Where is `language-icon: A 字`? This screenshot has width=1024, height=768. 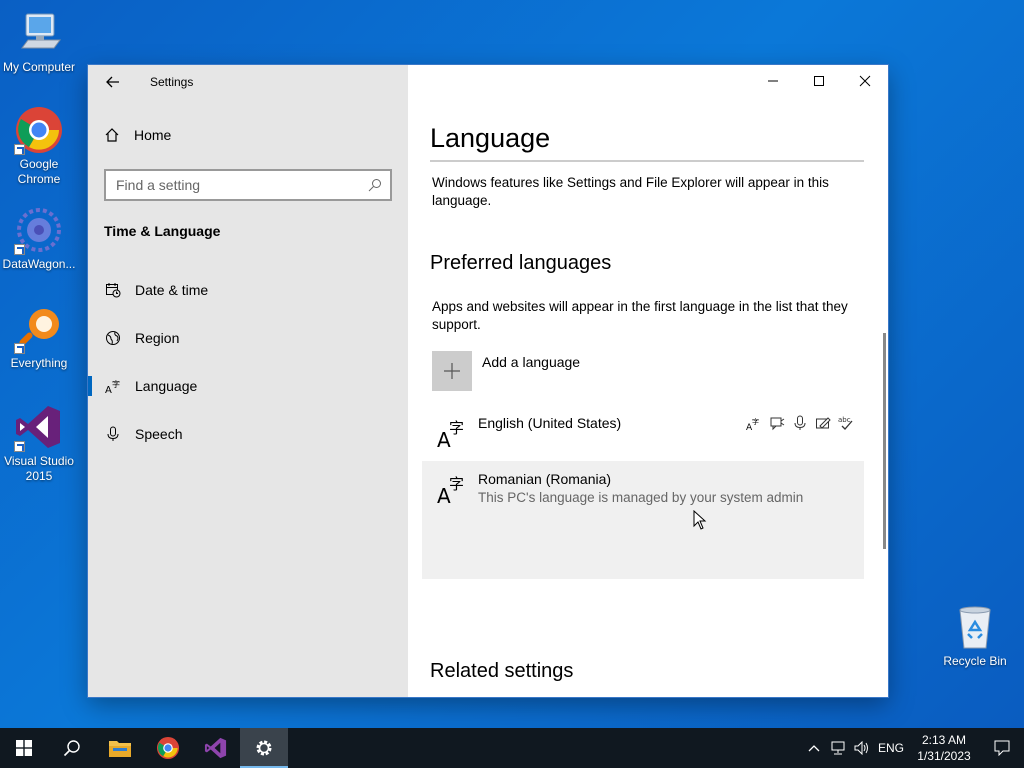
language-icon: A 字 is located at coordinates (112, 386).